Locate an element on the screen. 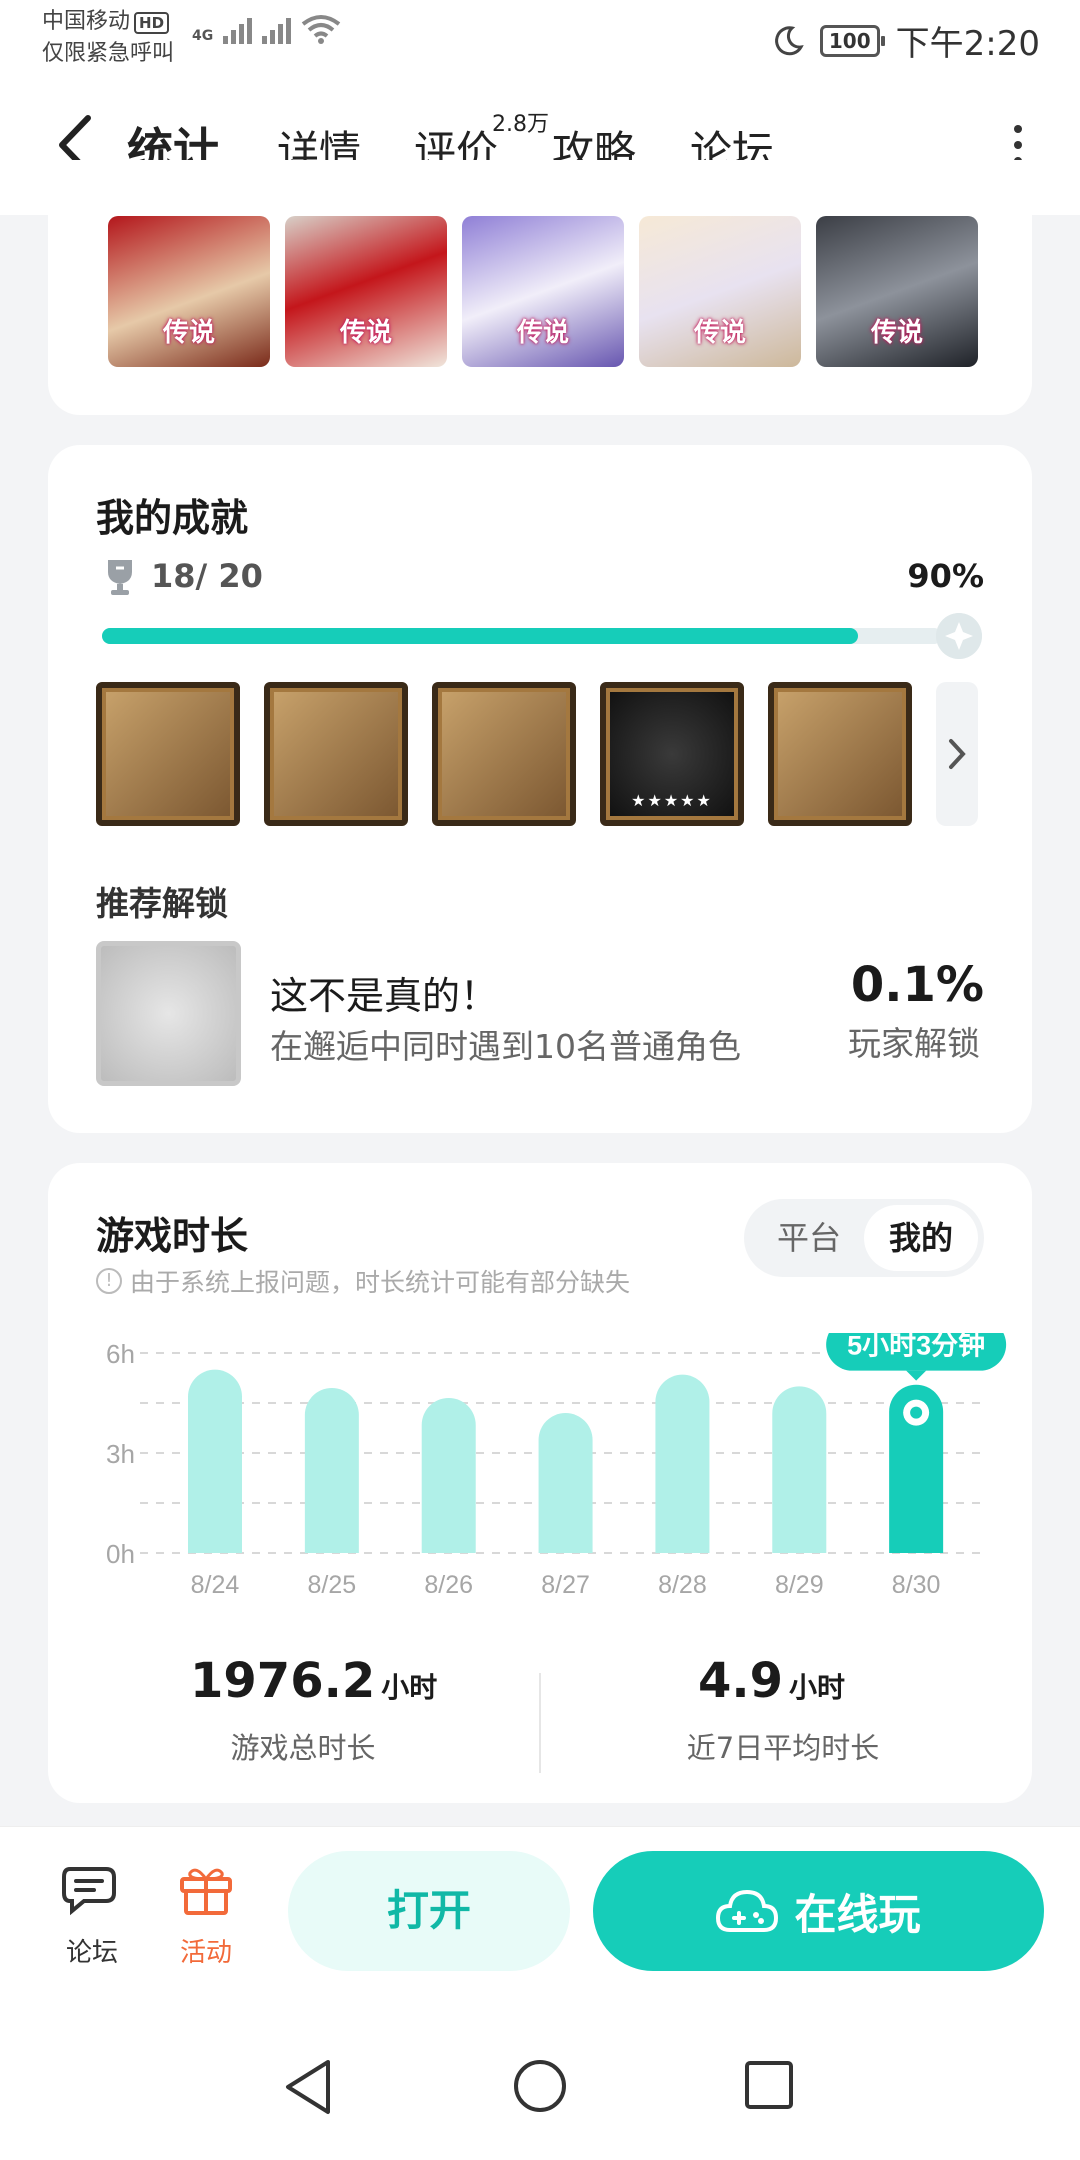 This screenshot has width=1080, height=2160. total-playtime: 1976.2 小时 is located at coordinates (313, 1681).